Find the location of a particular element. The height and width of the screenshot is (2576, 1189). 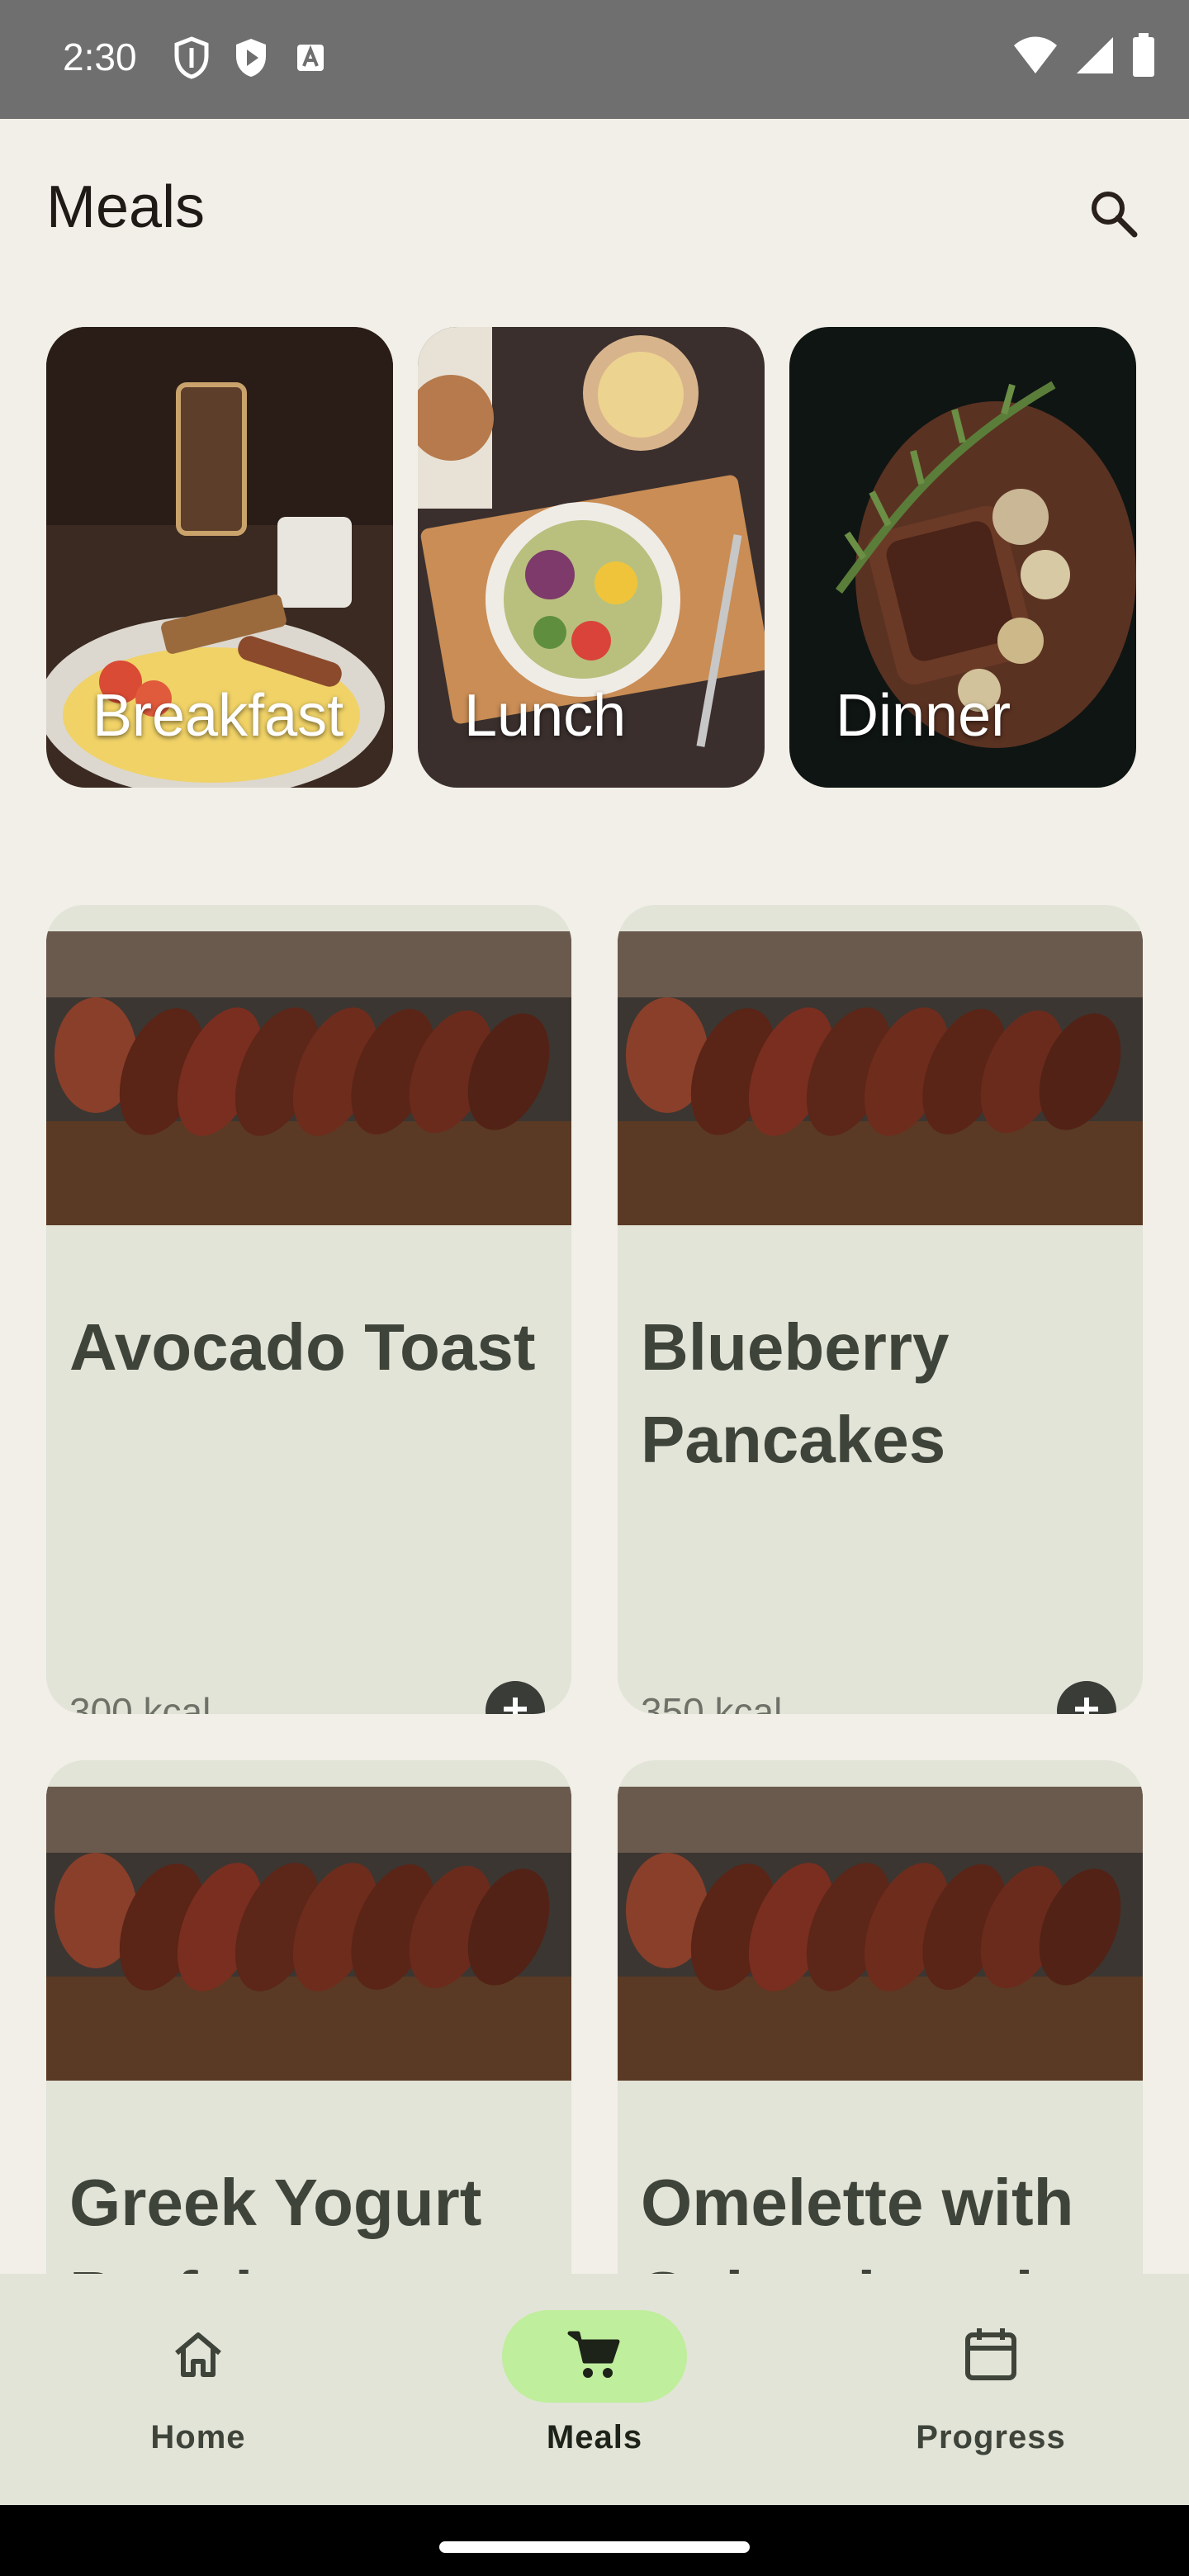

nav-pill-active is located at coordinates (594, 2356).